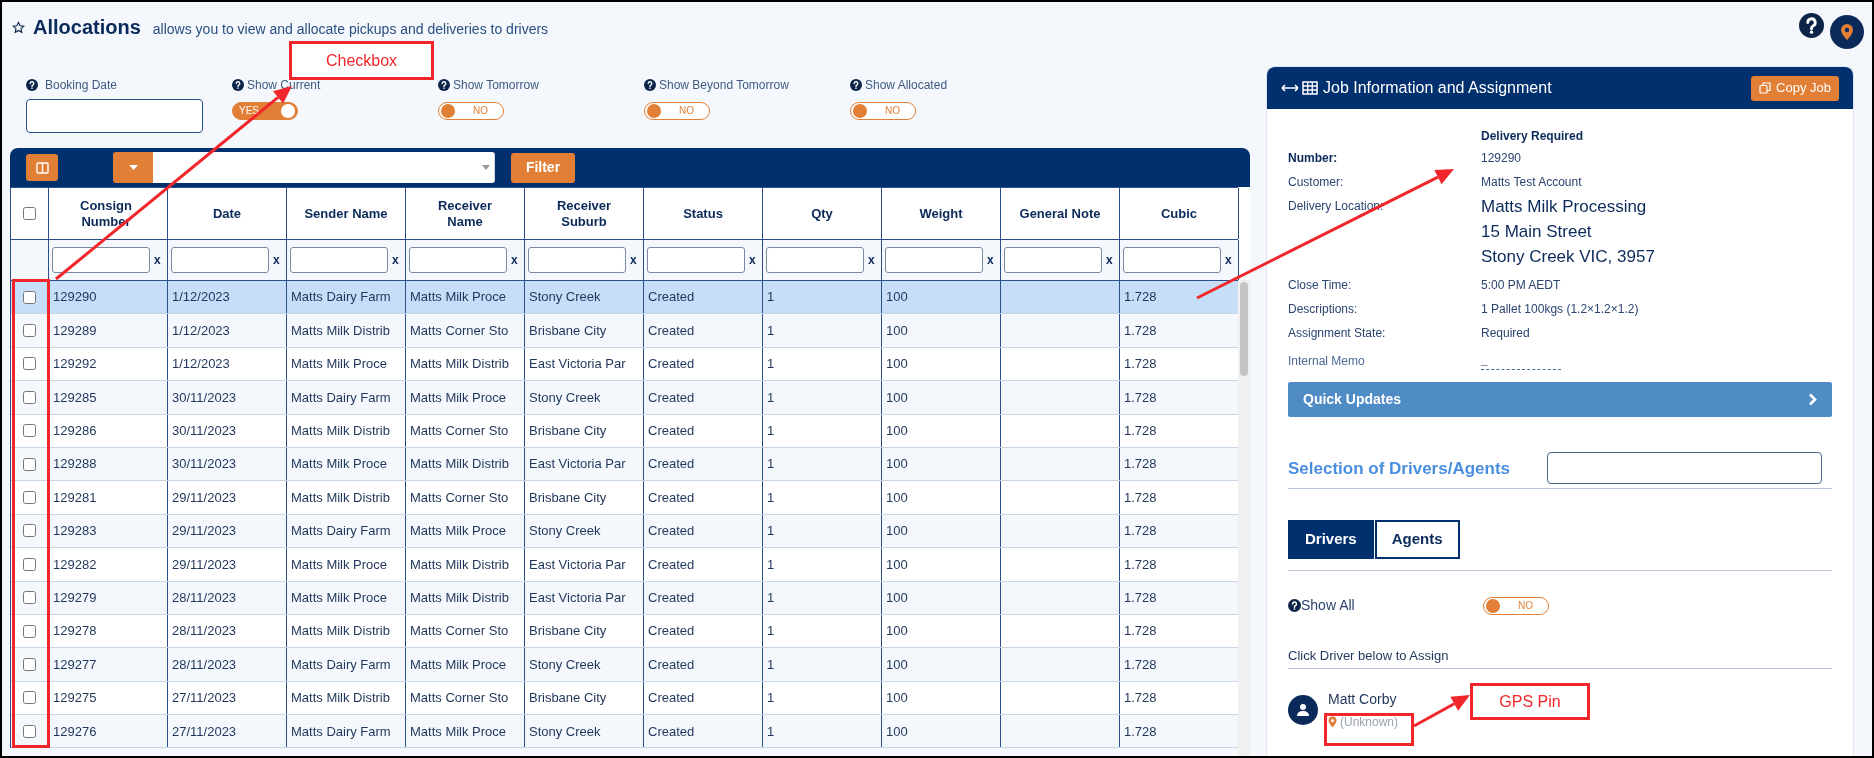 The height and width of the screenshot is (758, 1874). Describe the element at coordinates (624, 565) in the screenshot. I see `table-row: 129282 29/11/2023 Matts Milk Proce Matts Milk Distrib East Victoria Par Created 1 100 1.728` at that location.